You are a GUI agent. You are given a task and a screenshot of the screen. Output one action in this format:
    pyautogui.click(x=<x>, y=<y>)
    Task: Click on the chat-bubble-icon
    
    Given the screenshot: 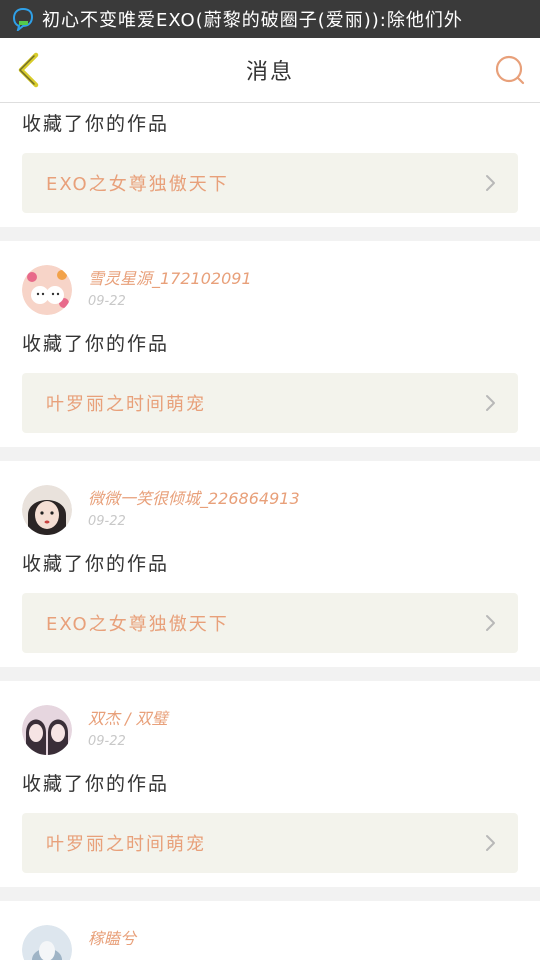 What is the action you would take?
    pyautogui.click(x=23, y=19)
    